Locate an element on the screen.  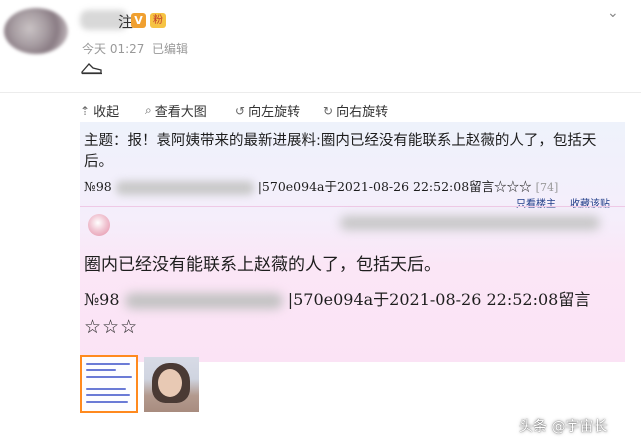
edited-label: 已编辑 is located at coordinates (170, 48).